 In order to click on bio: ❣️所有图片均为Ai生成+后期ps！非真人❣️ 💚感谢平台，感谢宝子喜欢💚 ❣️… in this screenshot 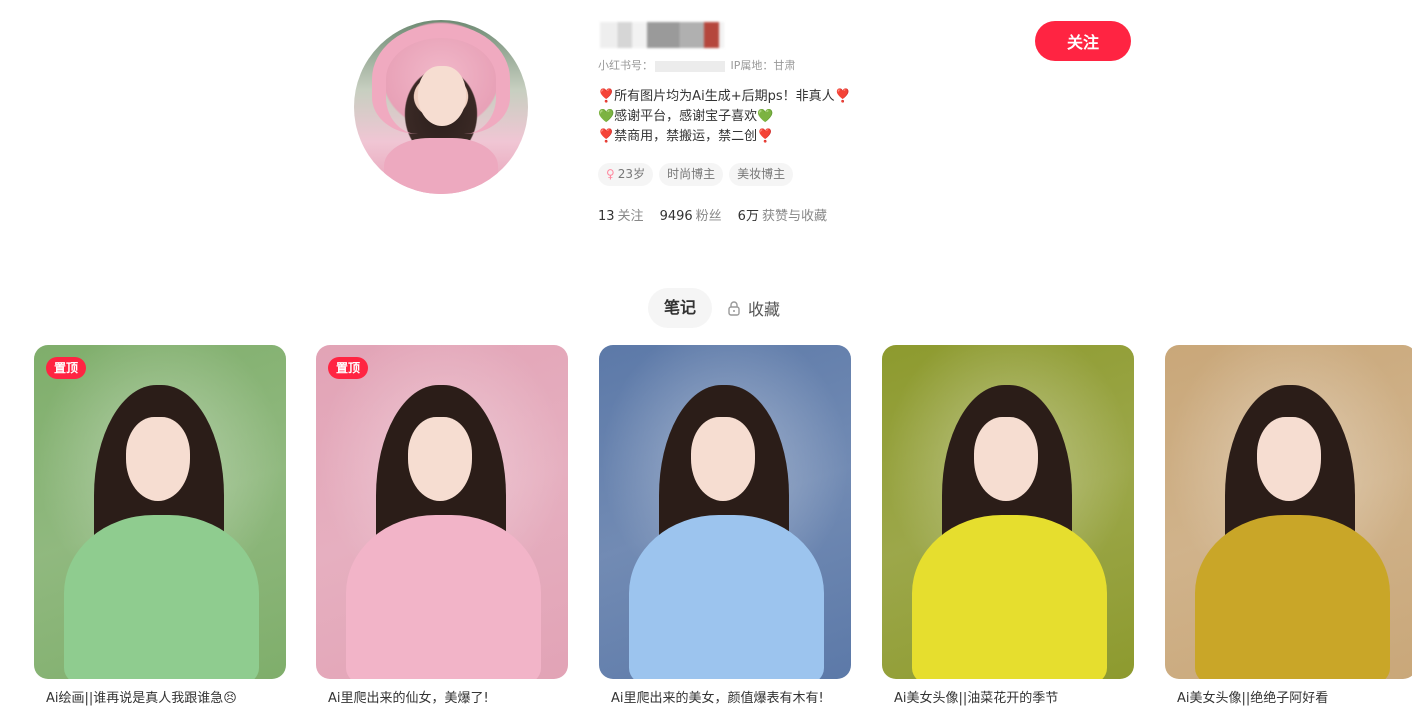, I will do `click(724, 117)`.